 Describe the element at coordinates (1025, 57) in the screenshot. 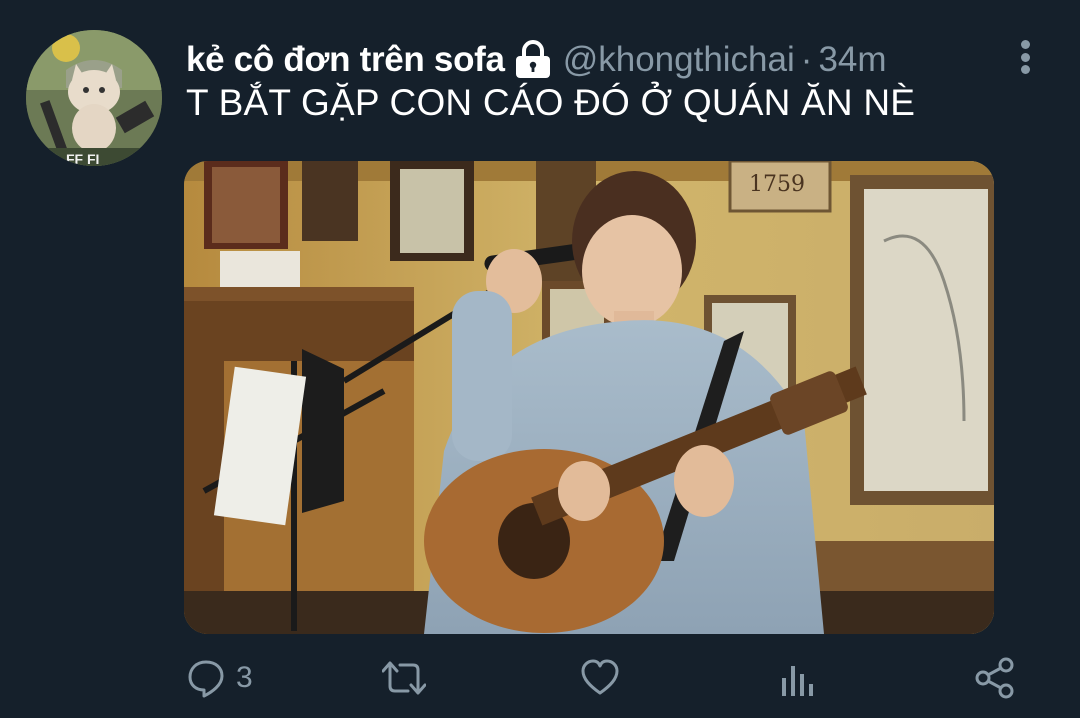

I see `more-icon` at that location.